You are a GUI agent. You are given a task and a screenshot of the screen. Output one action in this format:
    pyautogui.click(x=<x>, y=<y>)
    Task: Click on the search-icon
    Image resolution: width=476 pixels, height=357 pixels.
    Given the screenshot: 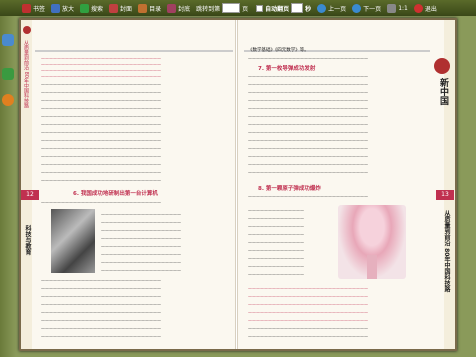 What is the action you would take?
    pyautogui.click(x=85, y=8)
    